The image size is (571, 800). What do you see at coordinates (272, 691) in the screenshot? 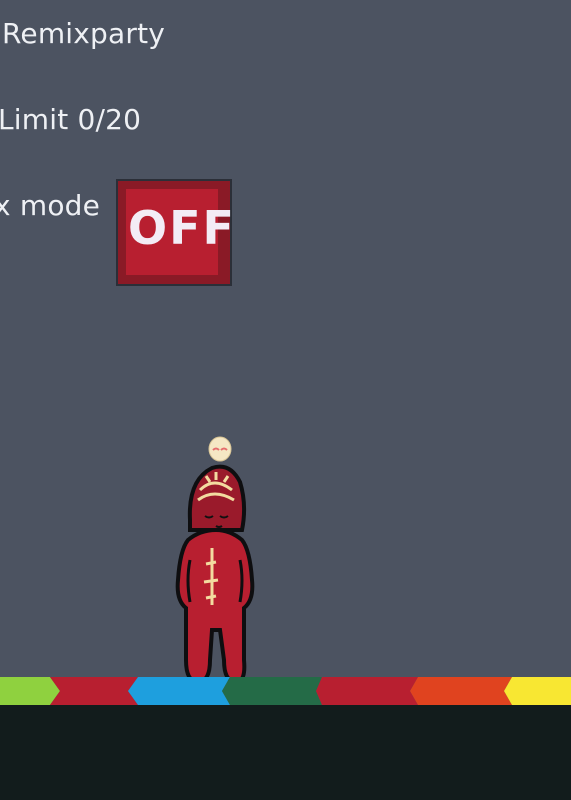
I see `floor-segment-darkgreen` at bounding box center [272, 691].